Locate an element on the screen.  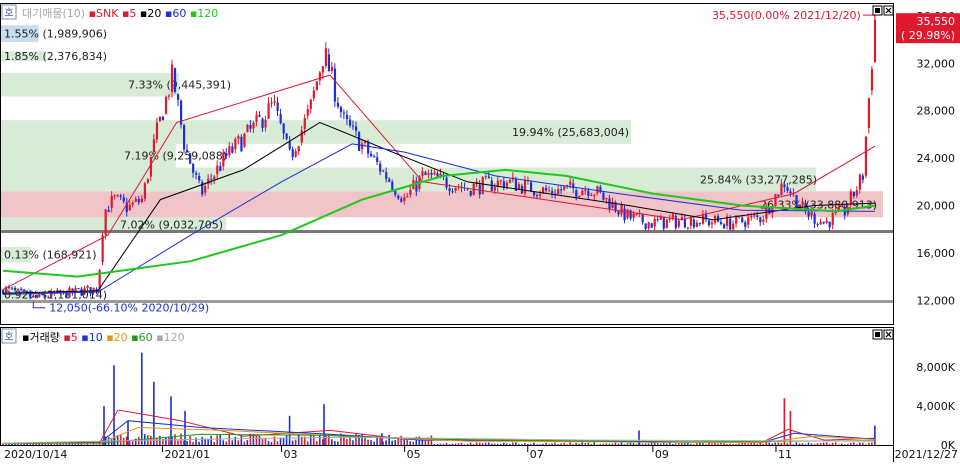
volume-profile-label: 1.85% (2,376,834) is located at coordinates (55, 56).